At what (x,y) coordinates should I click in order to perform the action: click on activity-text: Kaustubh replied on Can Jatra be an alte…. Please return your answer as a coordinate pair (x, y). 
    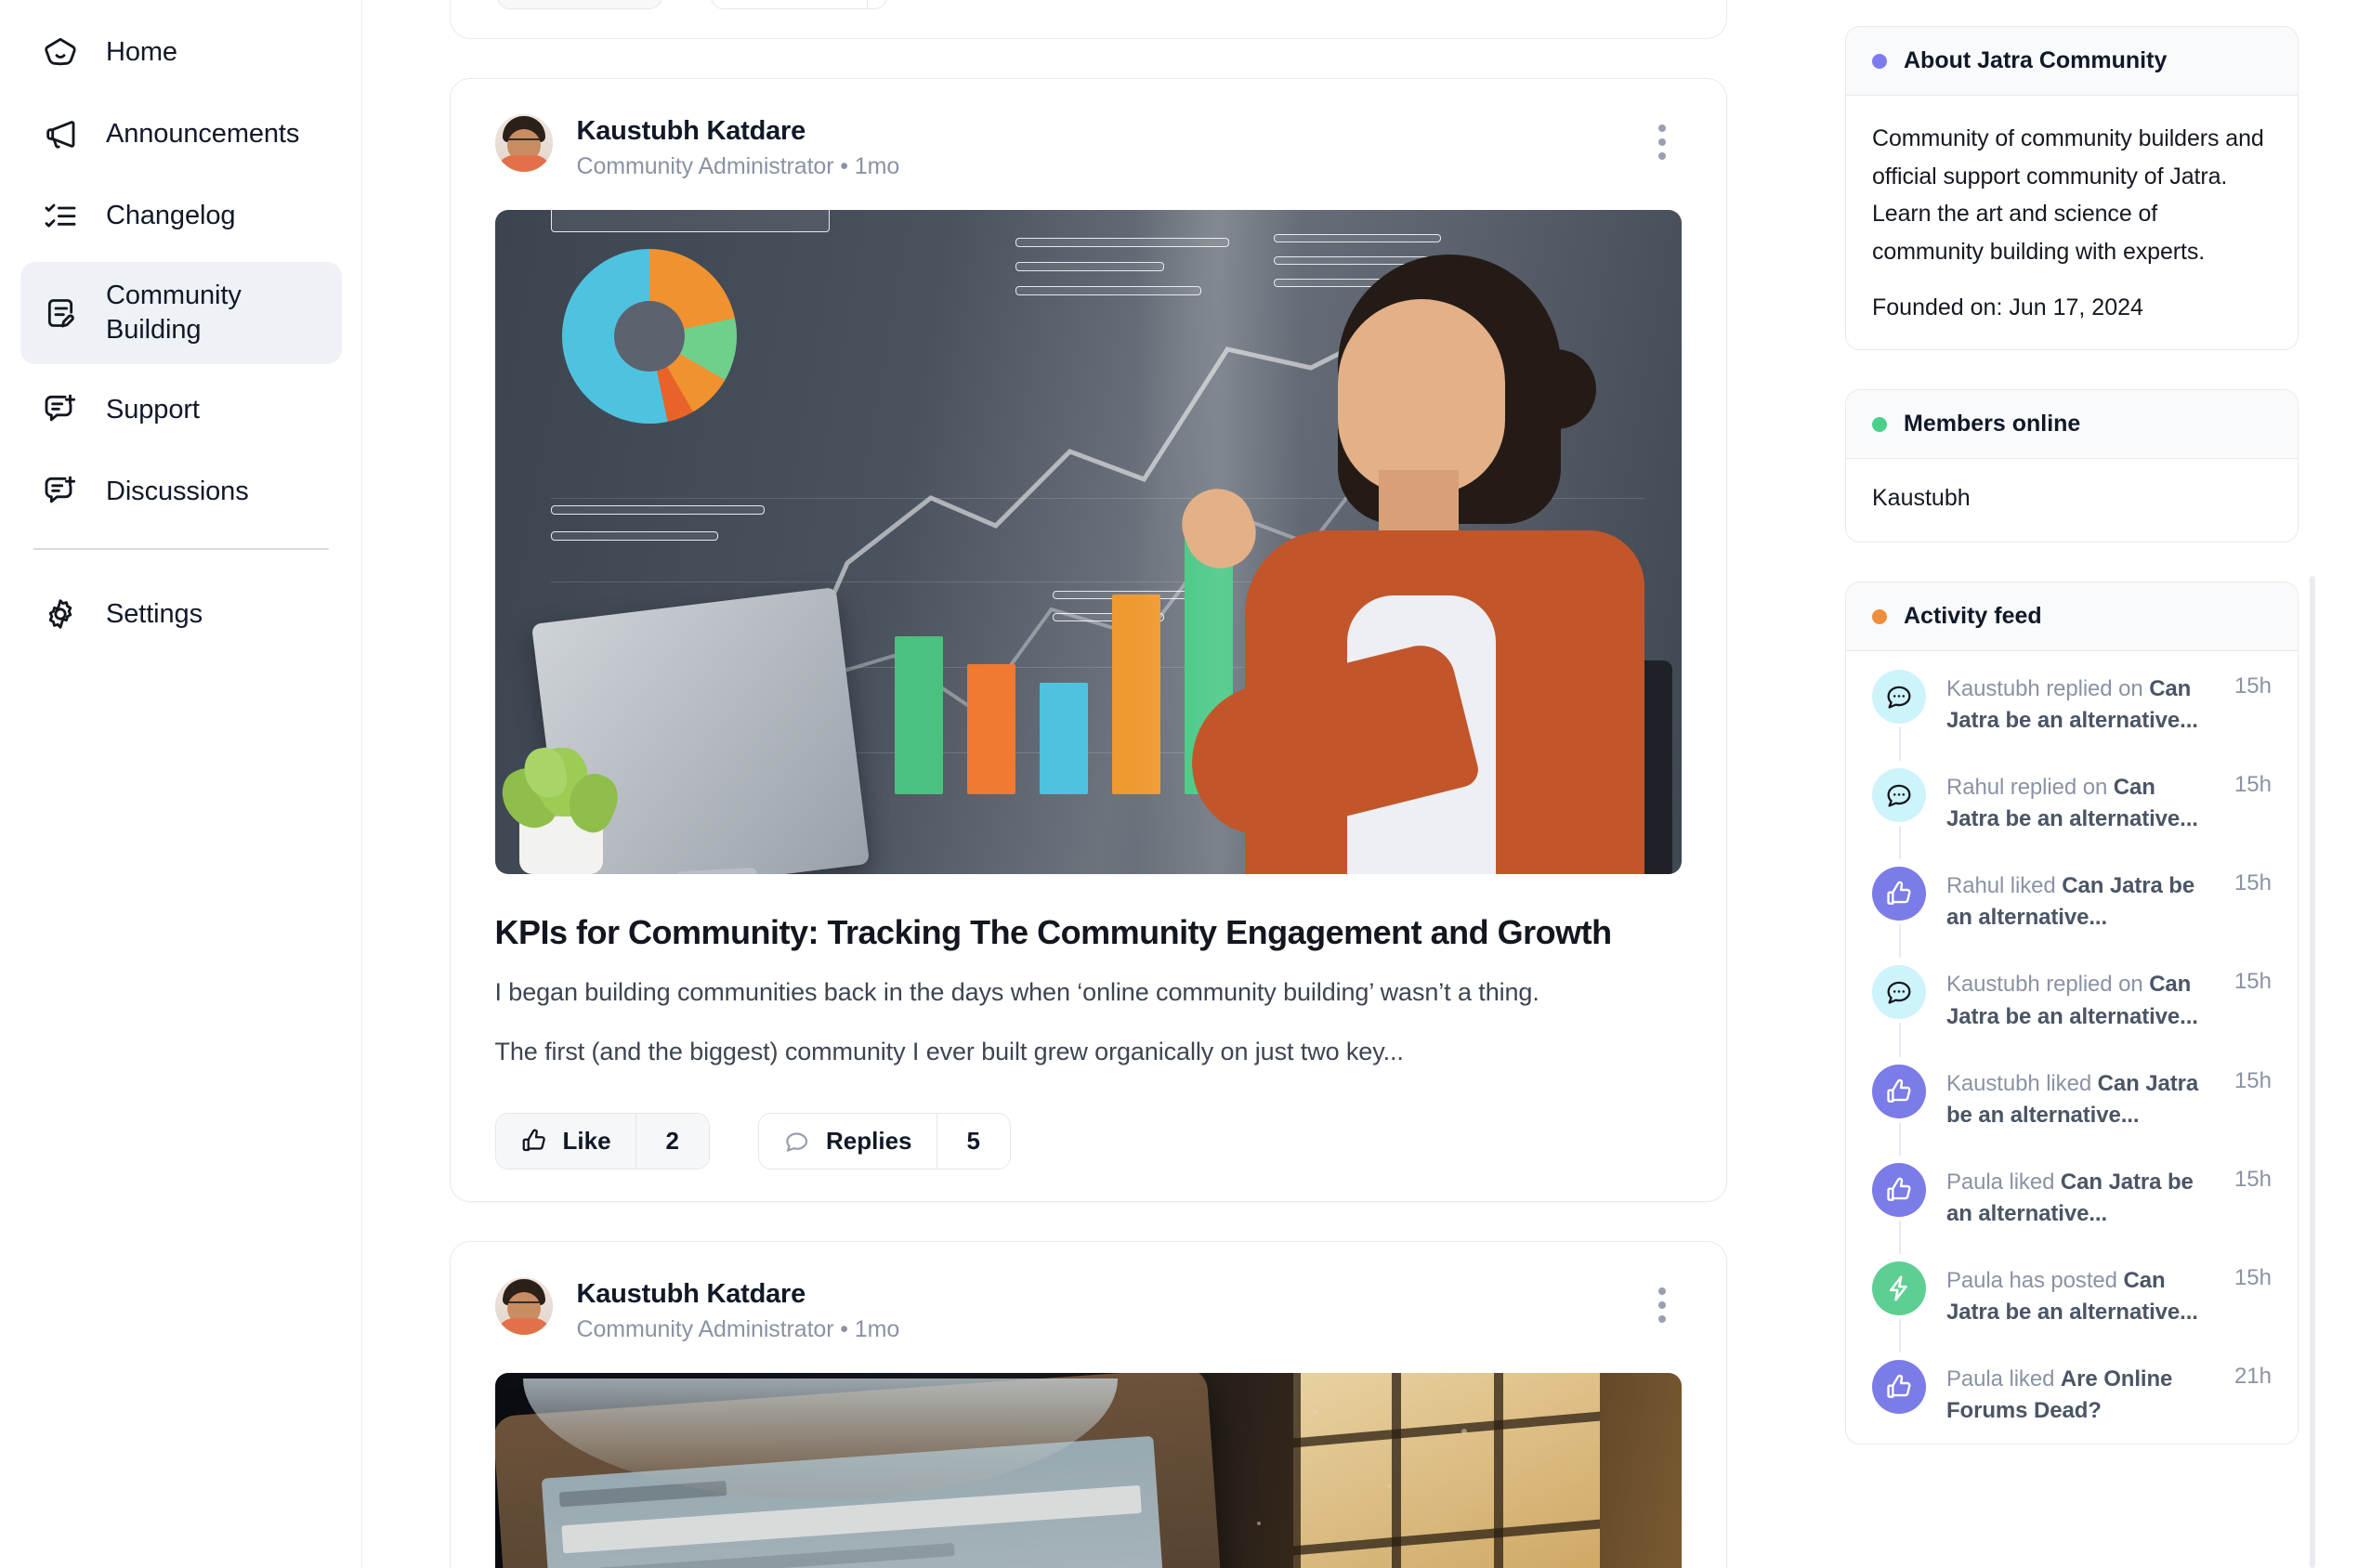
    Looking at the image, I should click on (2076, 998).